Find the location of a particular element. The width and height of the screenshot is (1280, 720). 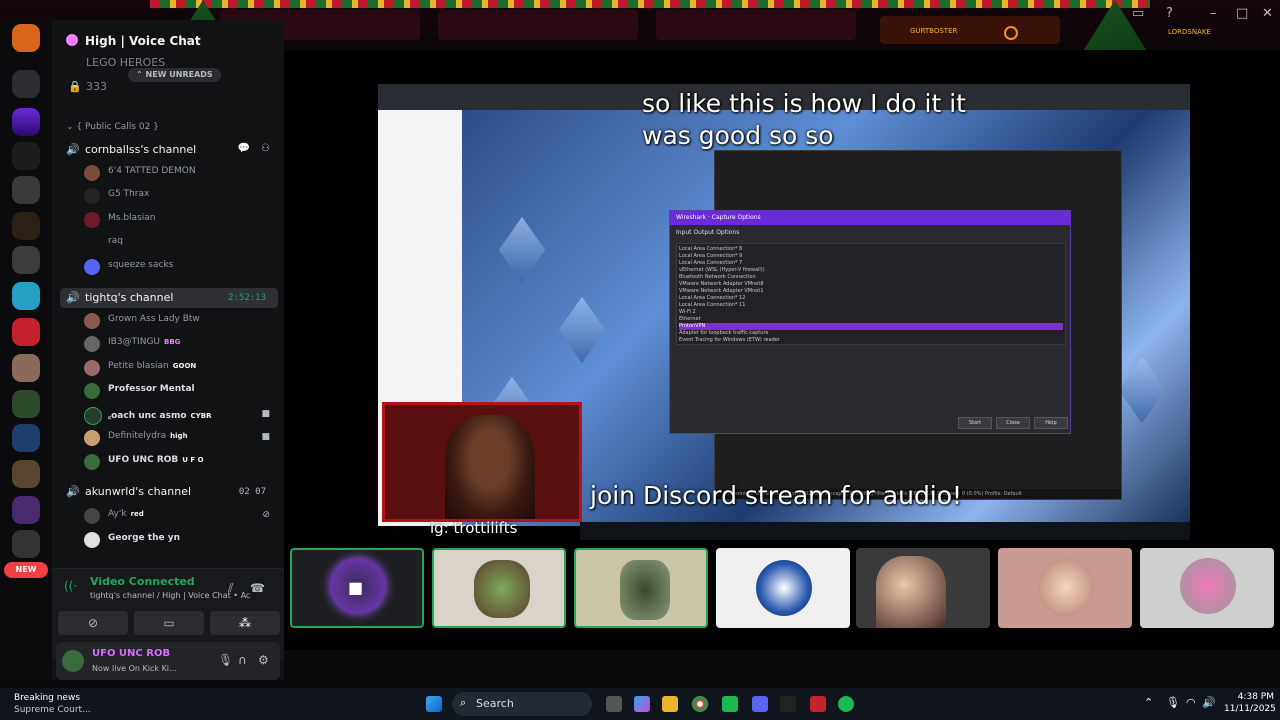

voice-channel: 🔊 akunwrld's channel 02 07 is located at coordinates (169, 492).